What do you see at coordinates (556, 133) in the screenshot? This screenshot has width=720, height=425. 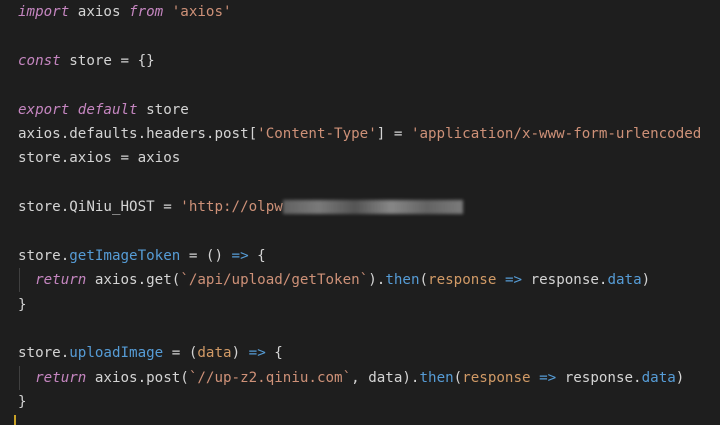 I see `code-token: 'application/x-www-form-urlencoded` at bounding box center [556, 133].